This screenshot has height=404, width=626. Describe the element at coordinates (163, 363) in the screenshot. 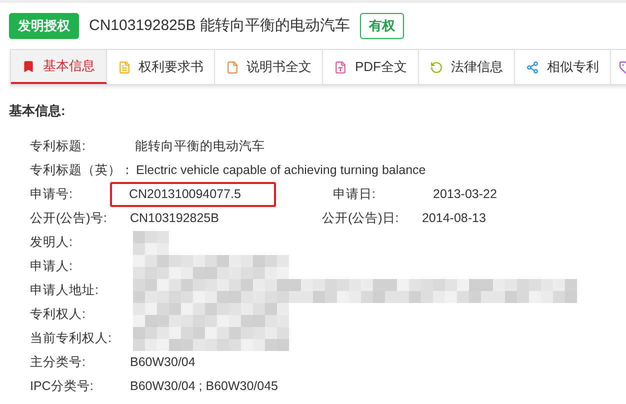

I see `field-value: B60W30/04` at that location.